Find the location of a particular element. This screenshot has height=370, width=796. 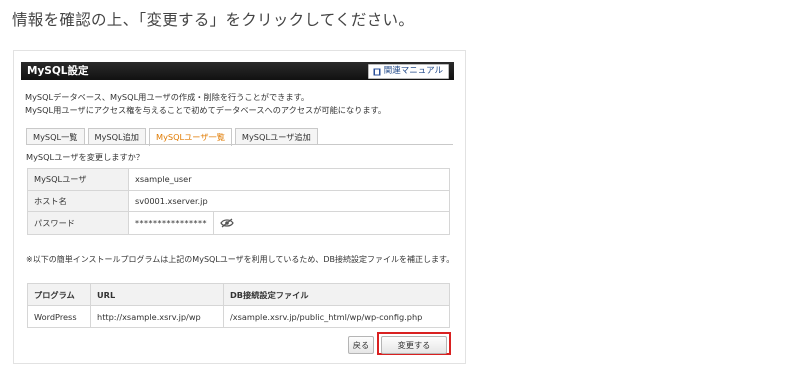

change-button: 変更する is located at coordinates (414, 345).